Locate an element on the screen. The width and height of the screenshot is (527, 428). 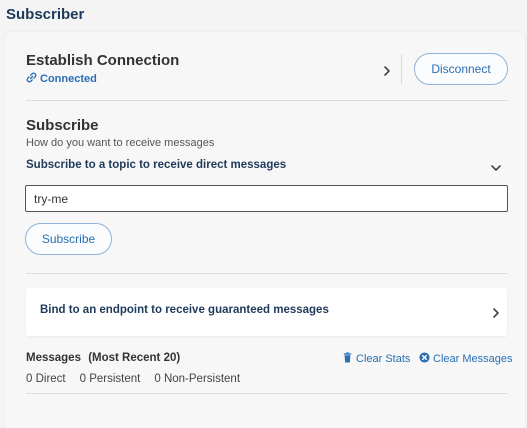
clear-messages-label: Clear Messages is located at coordinates (473, 359).